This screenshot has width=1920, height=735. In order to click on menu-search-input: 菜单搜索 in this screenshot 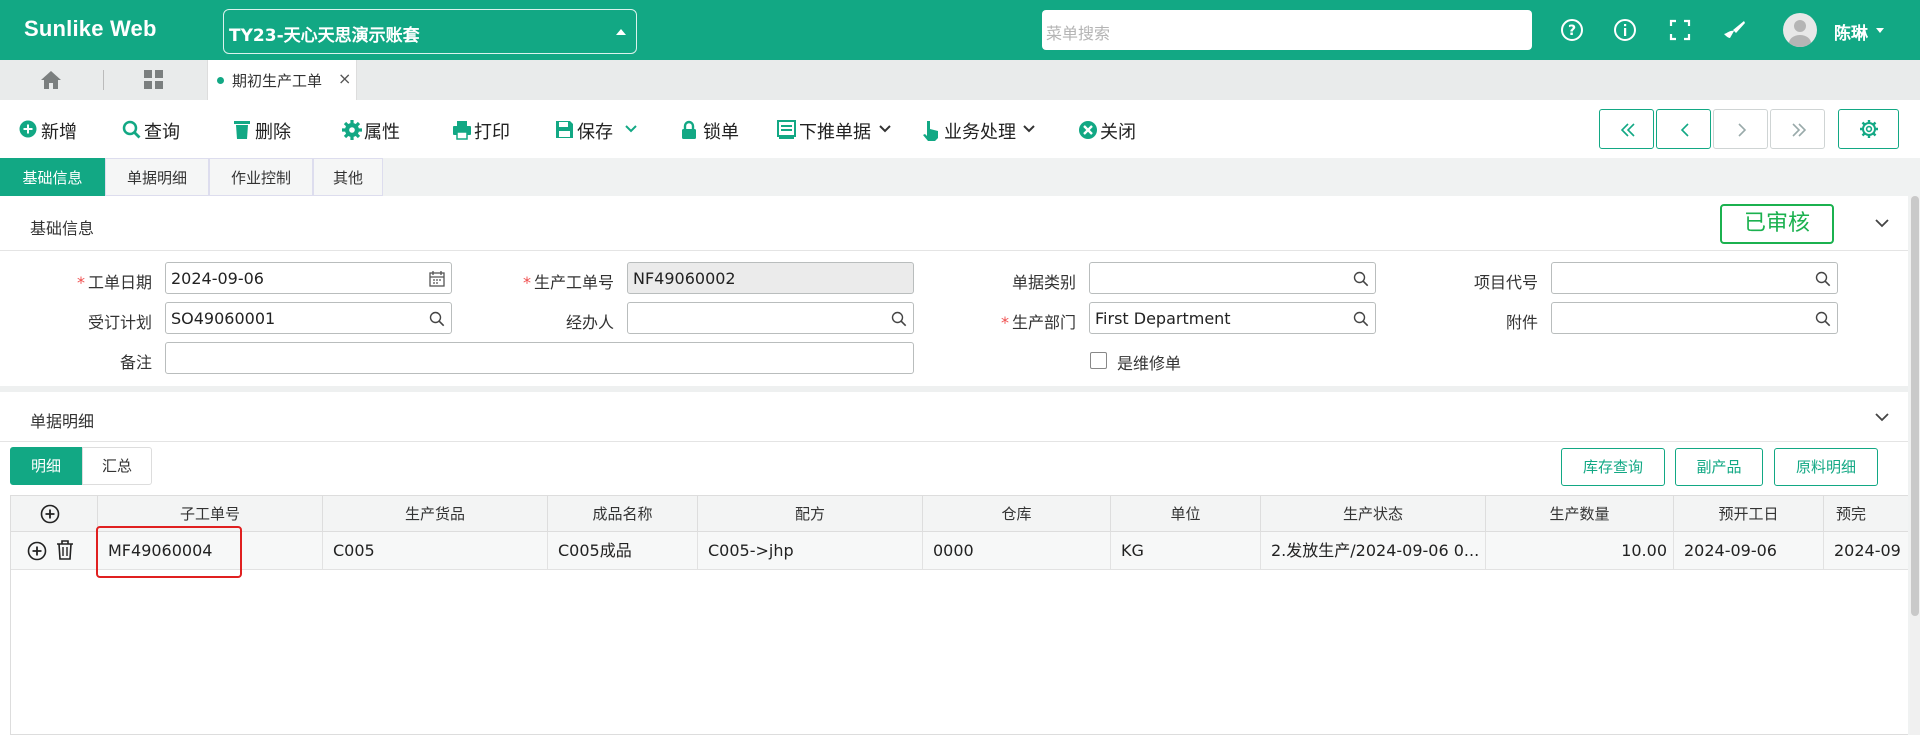, I will do `click(1287, 30)`.